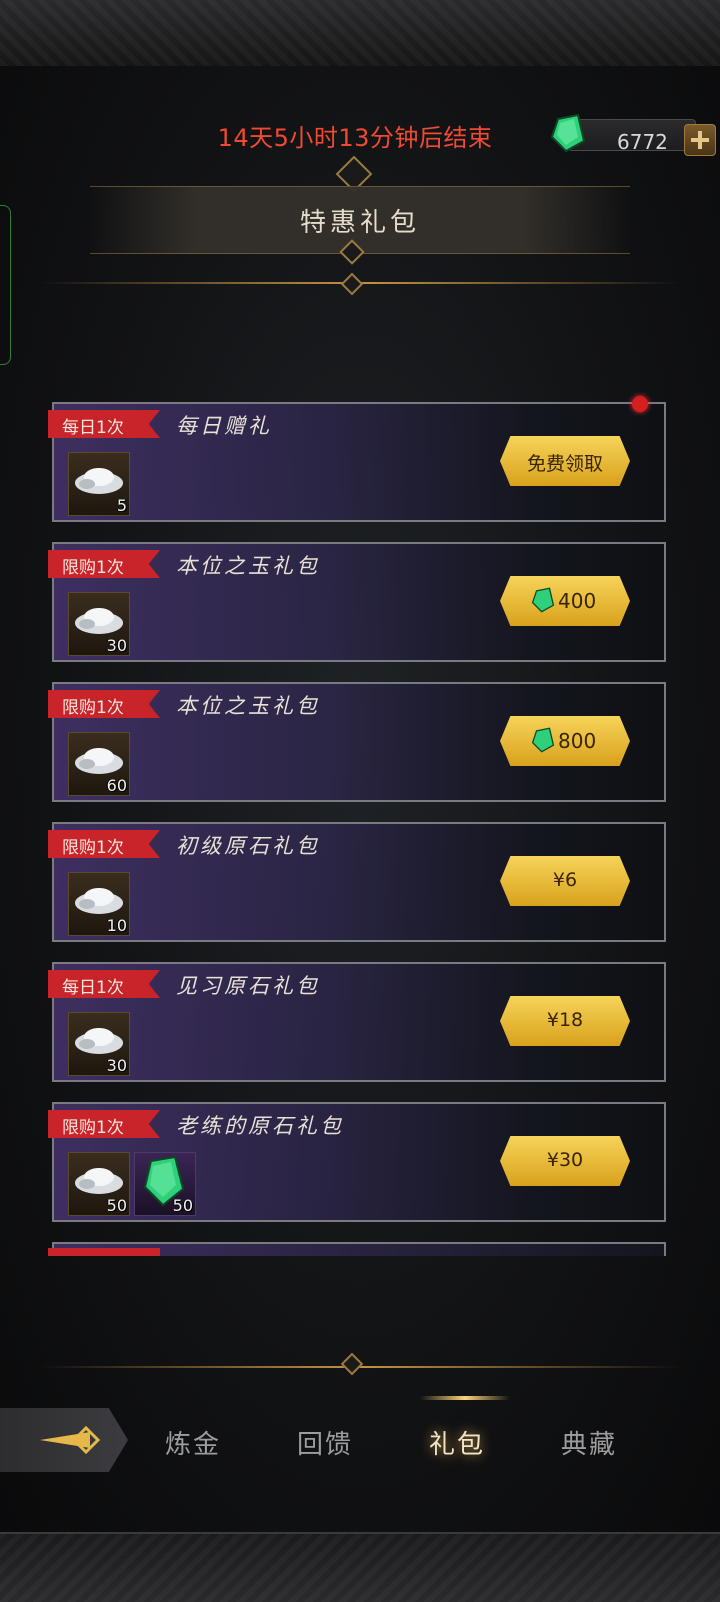 The width and height of the screenshot is (720, 1602). I want to click on buy-button: 400, so click(565, 601).